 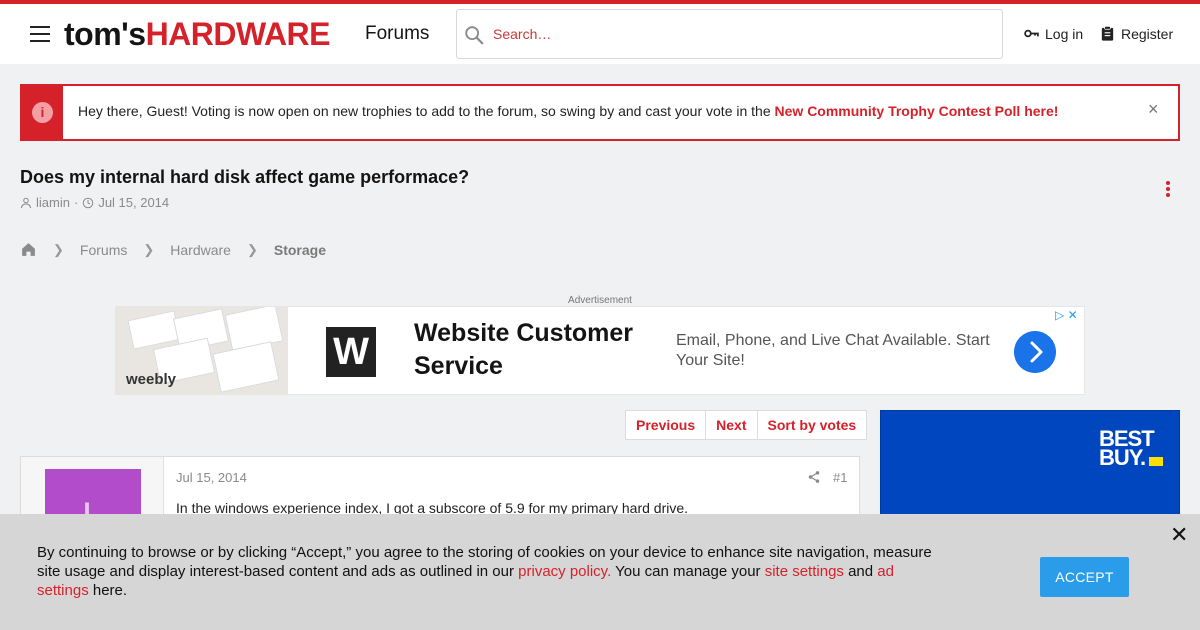 I want to click on breadcrumb: ❯ Forums ❯ Hardware ❯ Storage, so click(x=173, y=249).